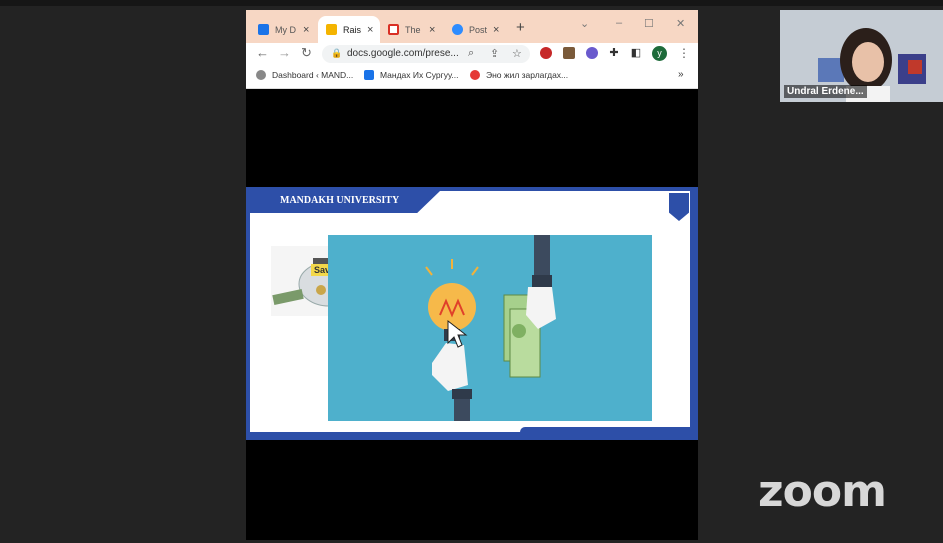 Image resolution: width=943 pixels, height=543 pixels. I want to click on tab-drive: My D ×, so click(284, 29).